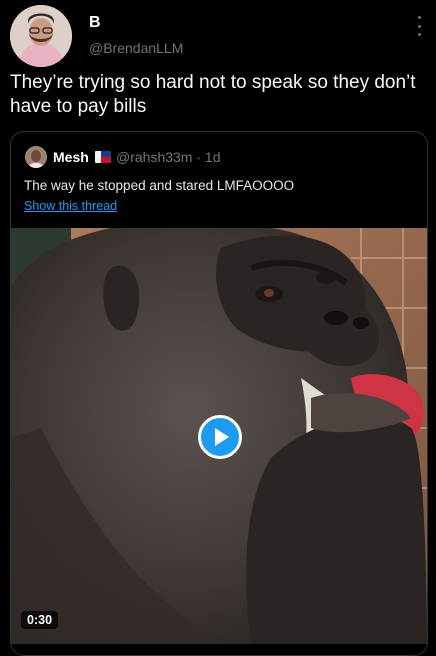 The image size is (436, 656). I want to click on quoted-author-name: Mesh, so click(71, 157).